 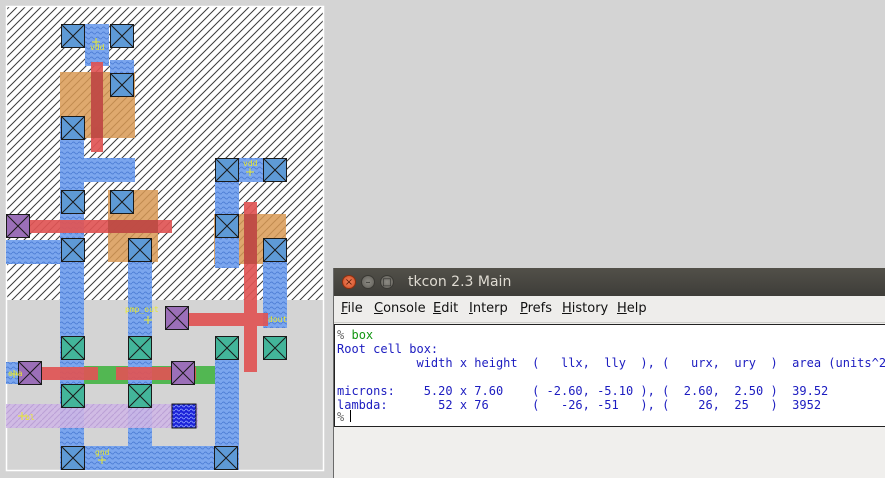 I want to click on menu-interp: Interp, so click(x=488, y=308).